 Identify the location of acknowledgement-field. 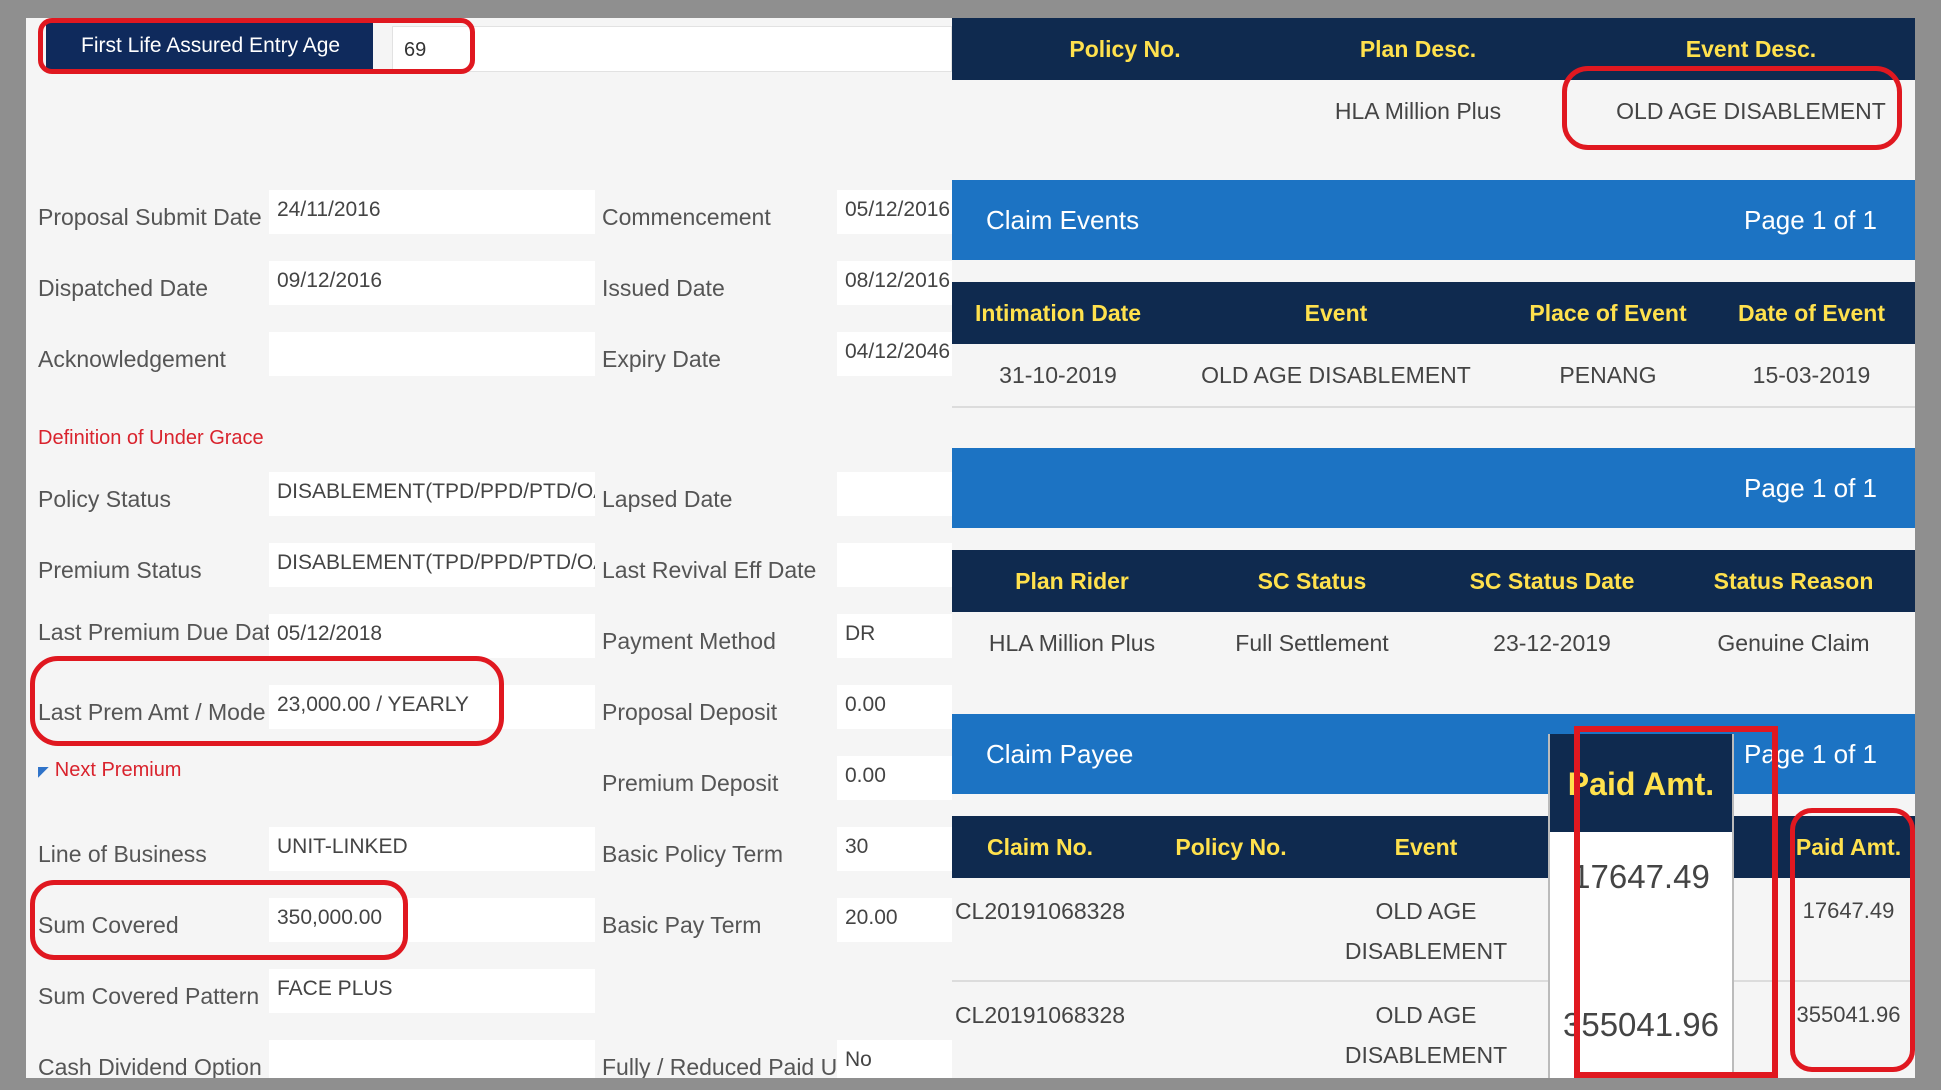
(432, 354).